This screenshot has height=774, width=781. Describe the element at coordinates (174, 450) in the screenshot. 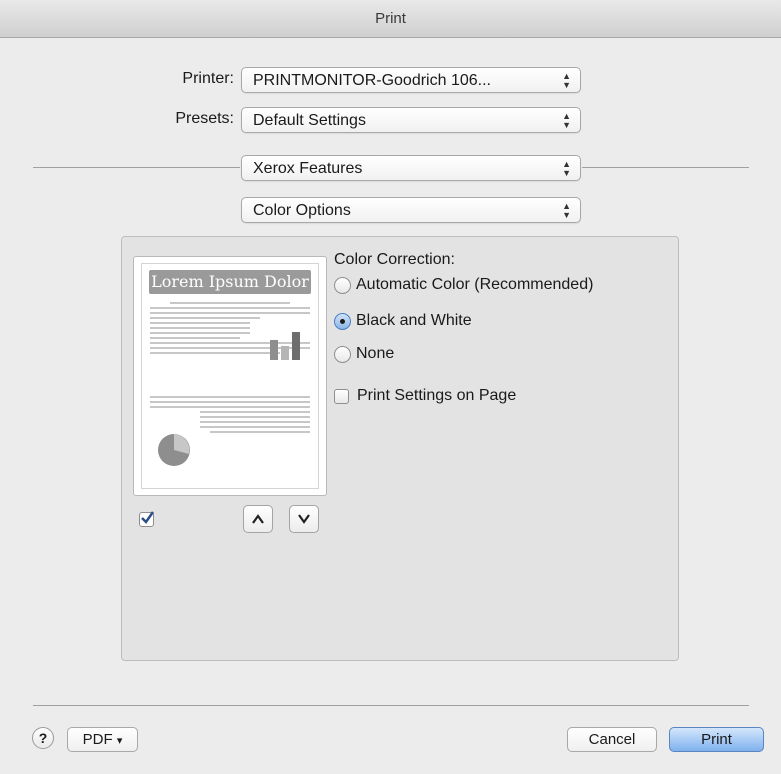

I see `pie-chart-icon` at that location.